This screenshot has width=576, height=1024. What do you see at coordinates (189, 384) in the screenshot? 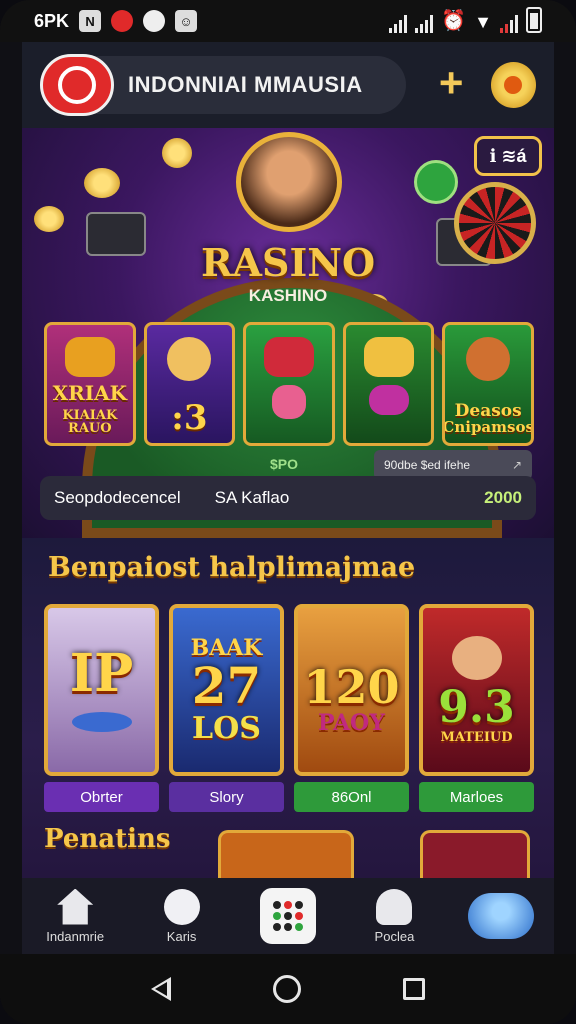
I see `game-tile: :3` at bounding box center [189, 384].